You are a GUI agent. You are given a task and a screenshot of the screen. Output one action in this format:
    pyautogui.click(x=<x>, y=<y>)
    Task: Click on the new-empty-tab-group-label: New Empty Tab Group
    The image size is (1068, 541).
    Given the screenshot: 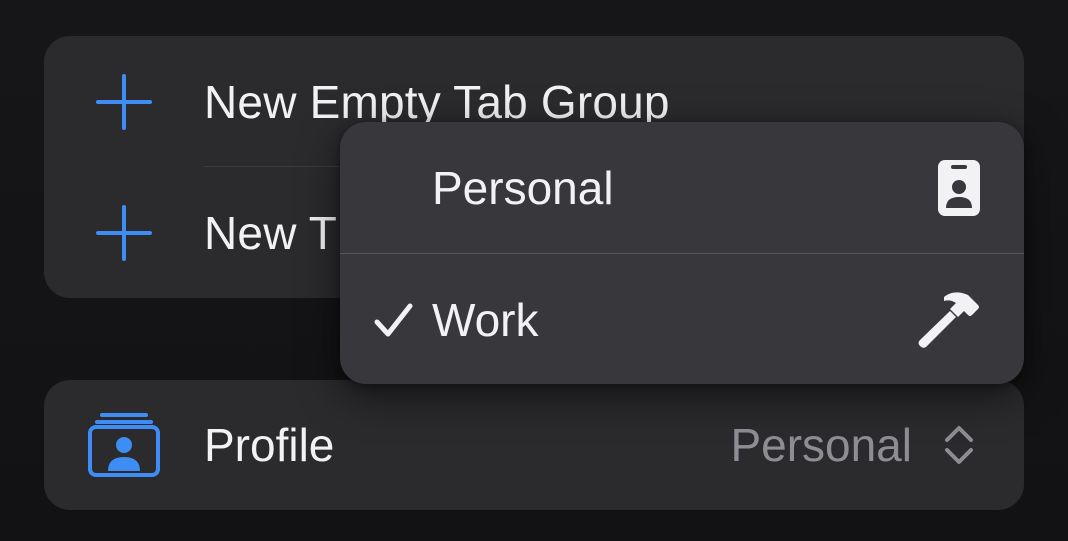 What is the action you would take?
    pyautogui.click(x=437, y=101)
    